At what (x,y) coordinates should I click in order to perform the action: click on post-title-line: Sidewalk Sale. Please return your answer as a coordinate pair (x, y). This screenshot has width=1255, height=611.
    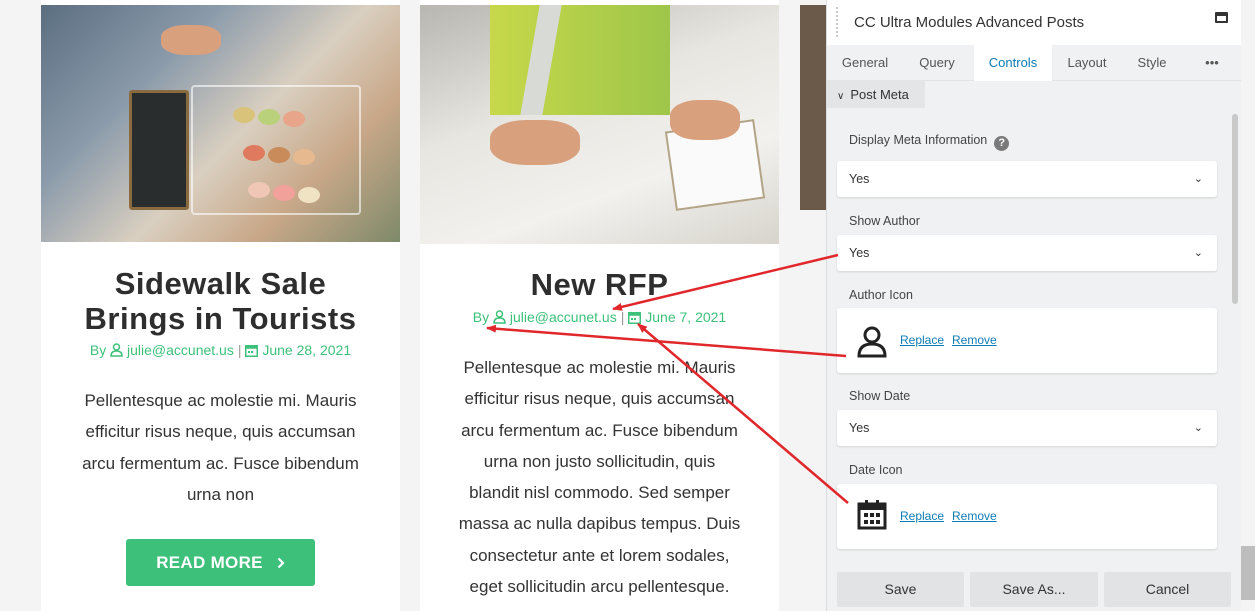
    Looking at the image, I should click on (220, 283).